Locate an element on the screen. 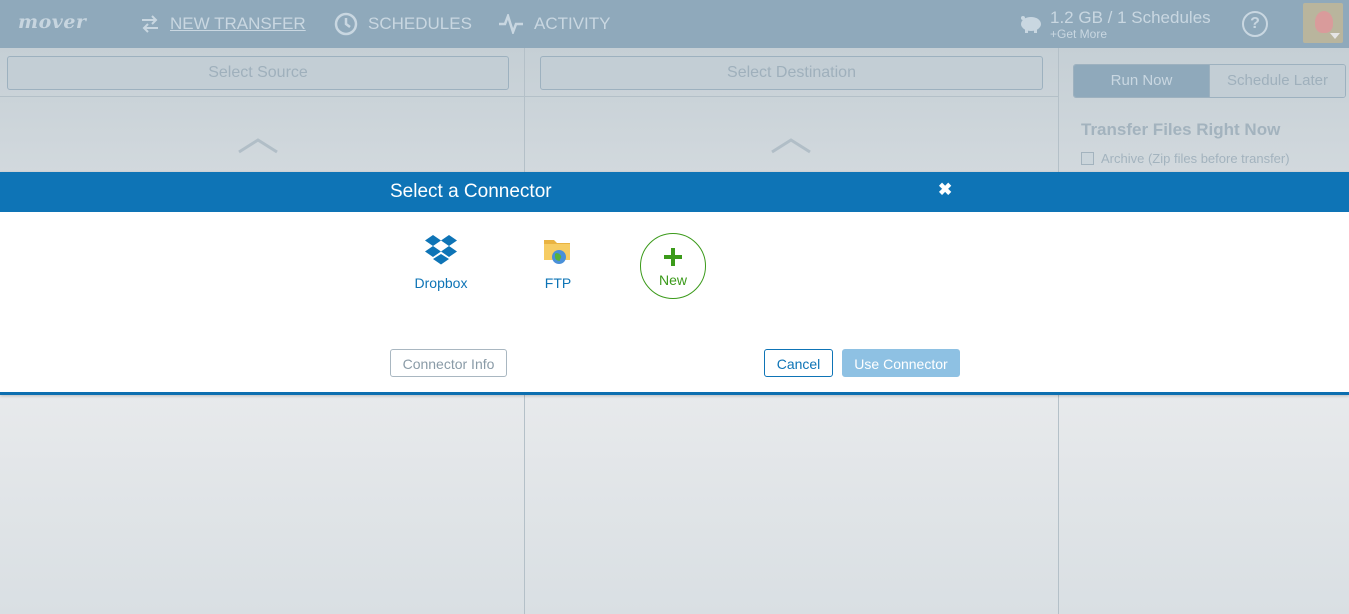 Image resolution: width=1349 pixels, height=614 pixels. nav-new-transfer-label: NEW TRANSFER is located at coordinates (238, 23).